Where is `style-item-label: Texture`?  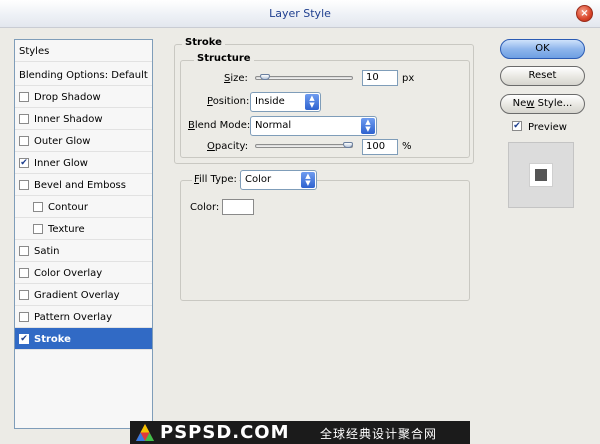 style-item-label: Texture is located at coordinates (66, 229).